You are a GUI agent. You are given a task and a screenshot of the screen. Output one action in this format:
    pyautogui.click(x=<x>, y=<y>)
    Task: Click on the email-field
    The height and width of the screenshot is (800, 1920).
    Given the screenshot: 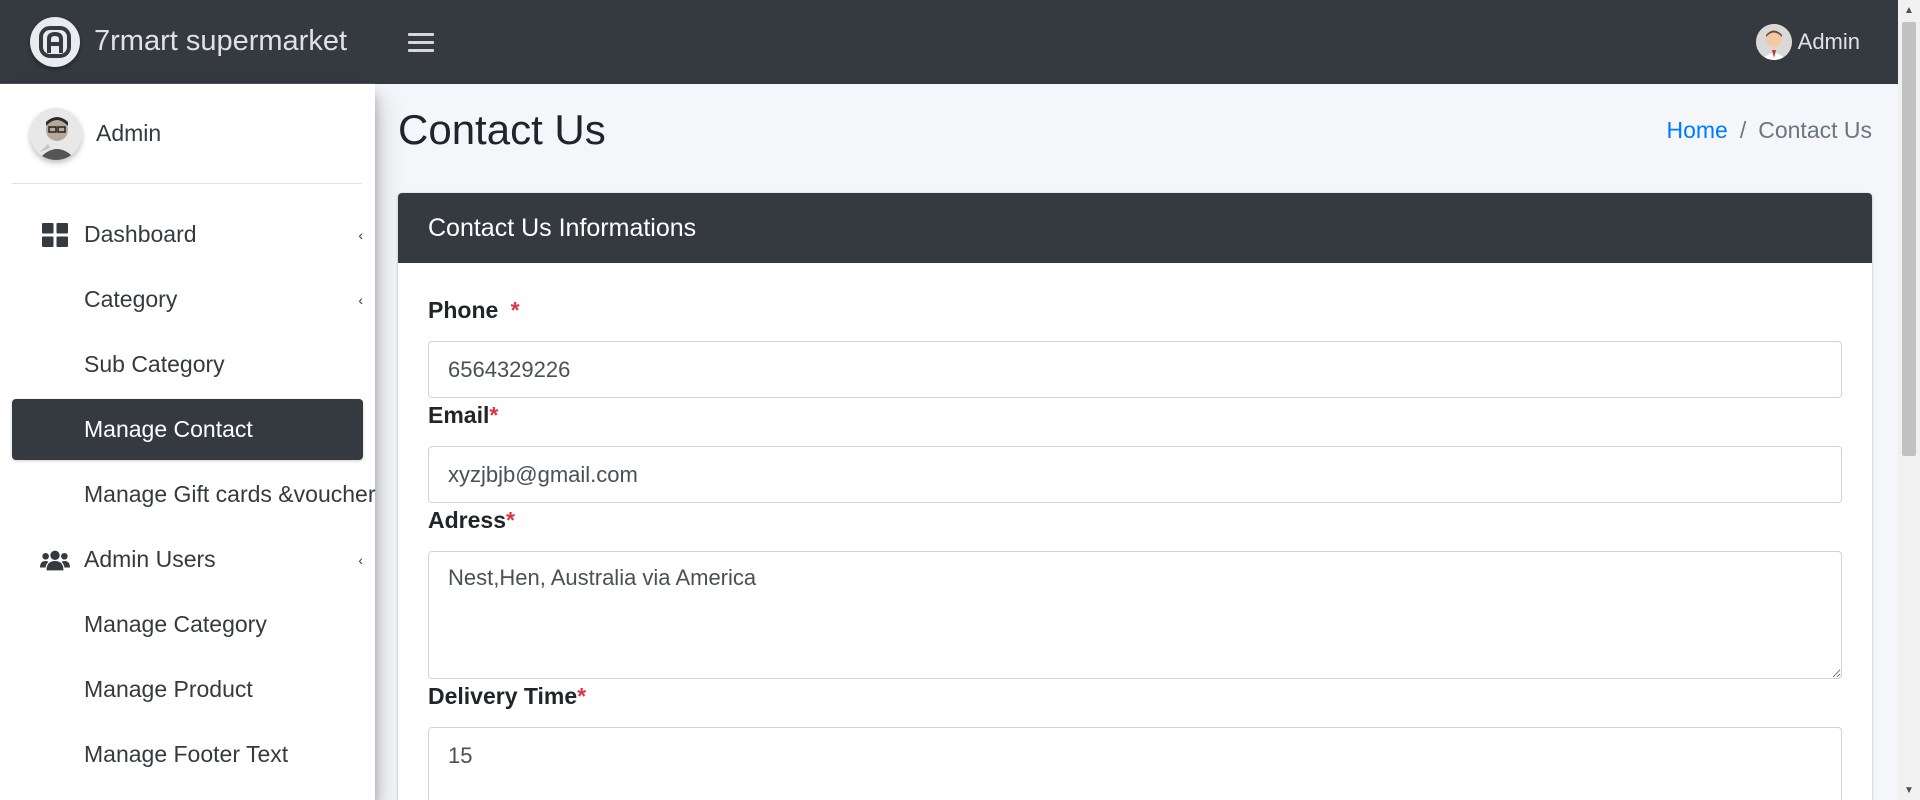 What is the action you would take?
    pyautogui.click(x=1135, y=474)
    